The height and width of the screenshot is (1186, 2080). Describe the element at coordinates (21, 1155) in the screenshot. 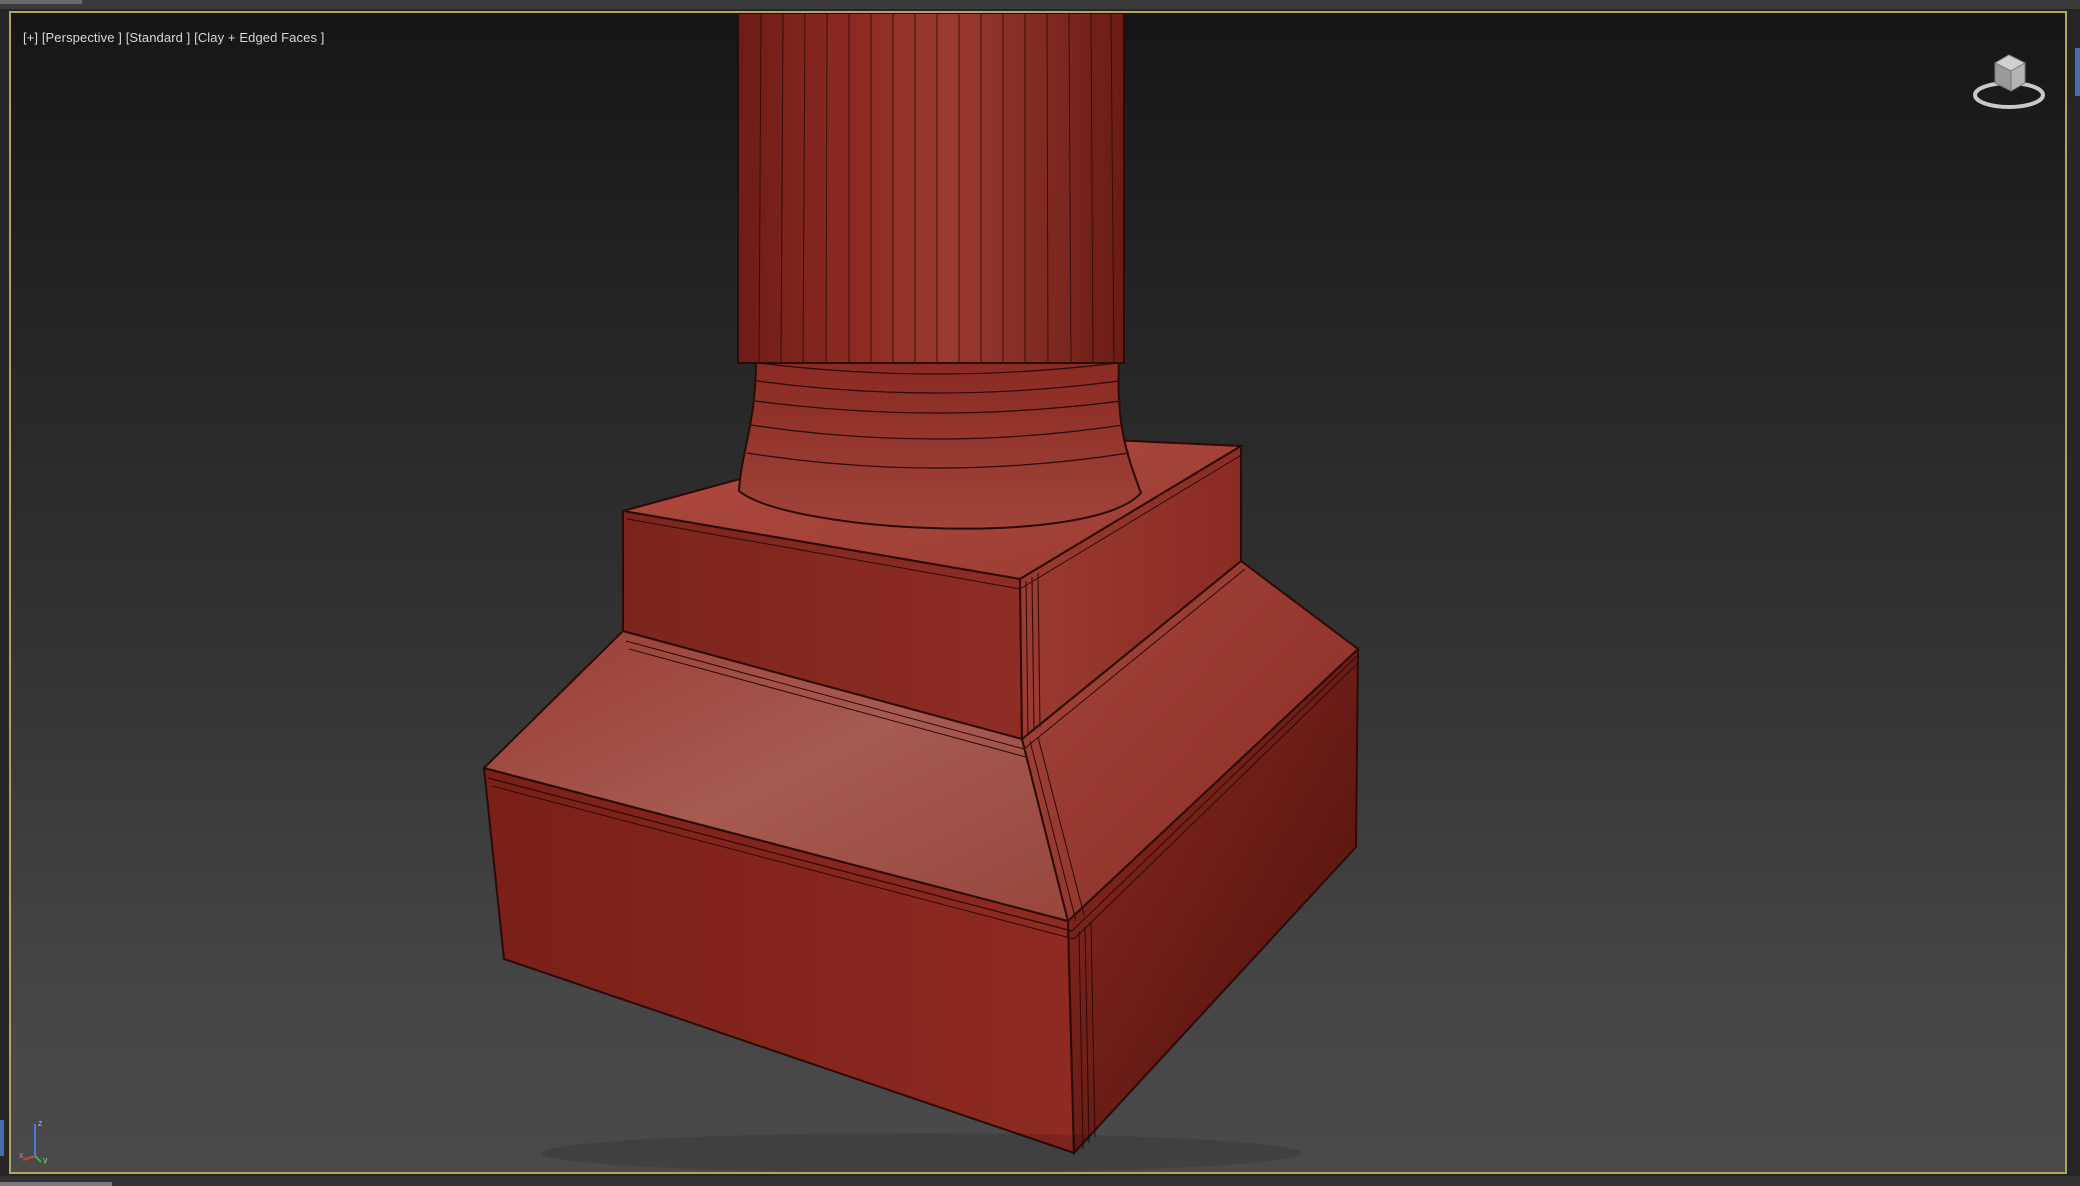

I see `axis-x-label: x` at that location.